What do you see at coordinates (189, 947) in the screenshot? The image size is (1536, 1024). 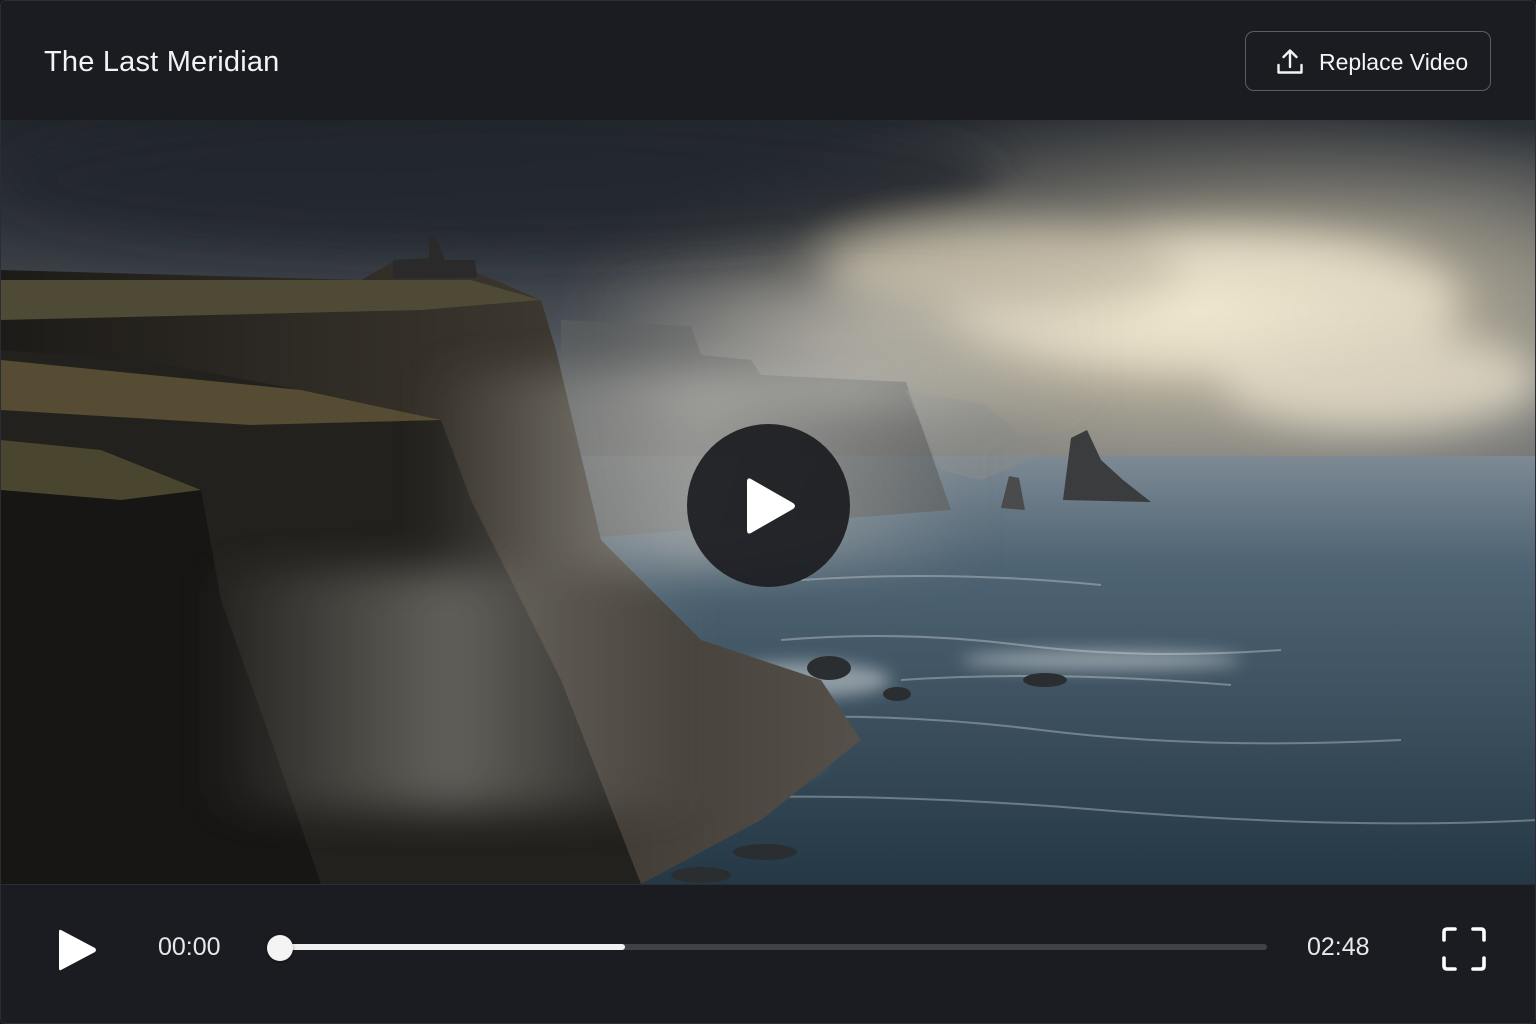 I see `current-time: 00:00` at bounding box center [189, 947].